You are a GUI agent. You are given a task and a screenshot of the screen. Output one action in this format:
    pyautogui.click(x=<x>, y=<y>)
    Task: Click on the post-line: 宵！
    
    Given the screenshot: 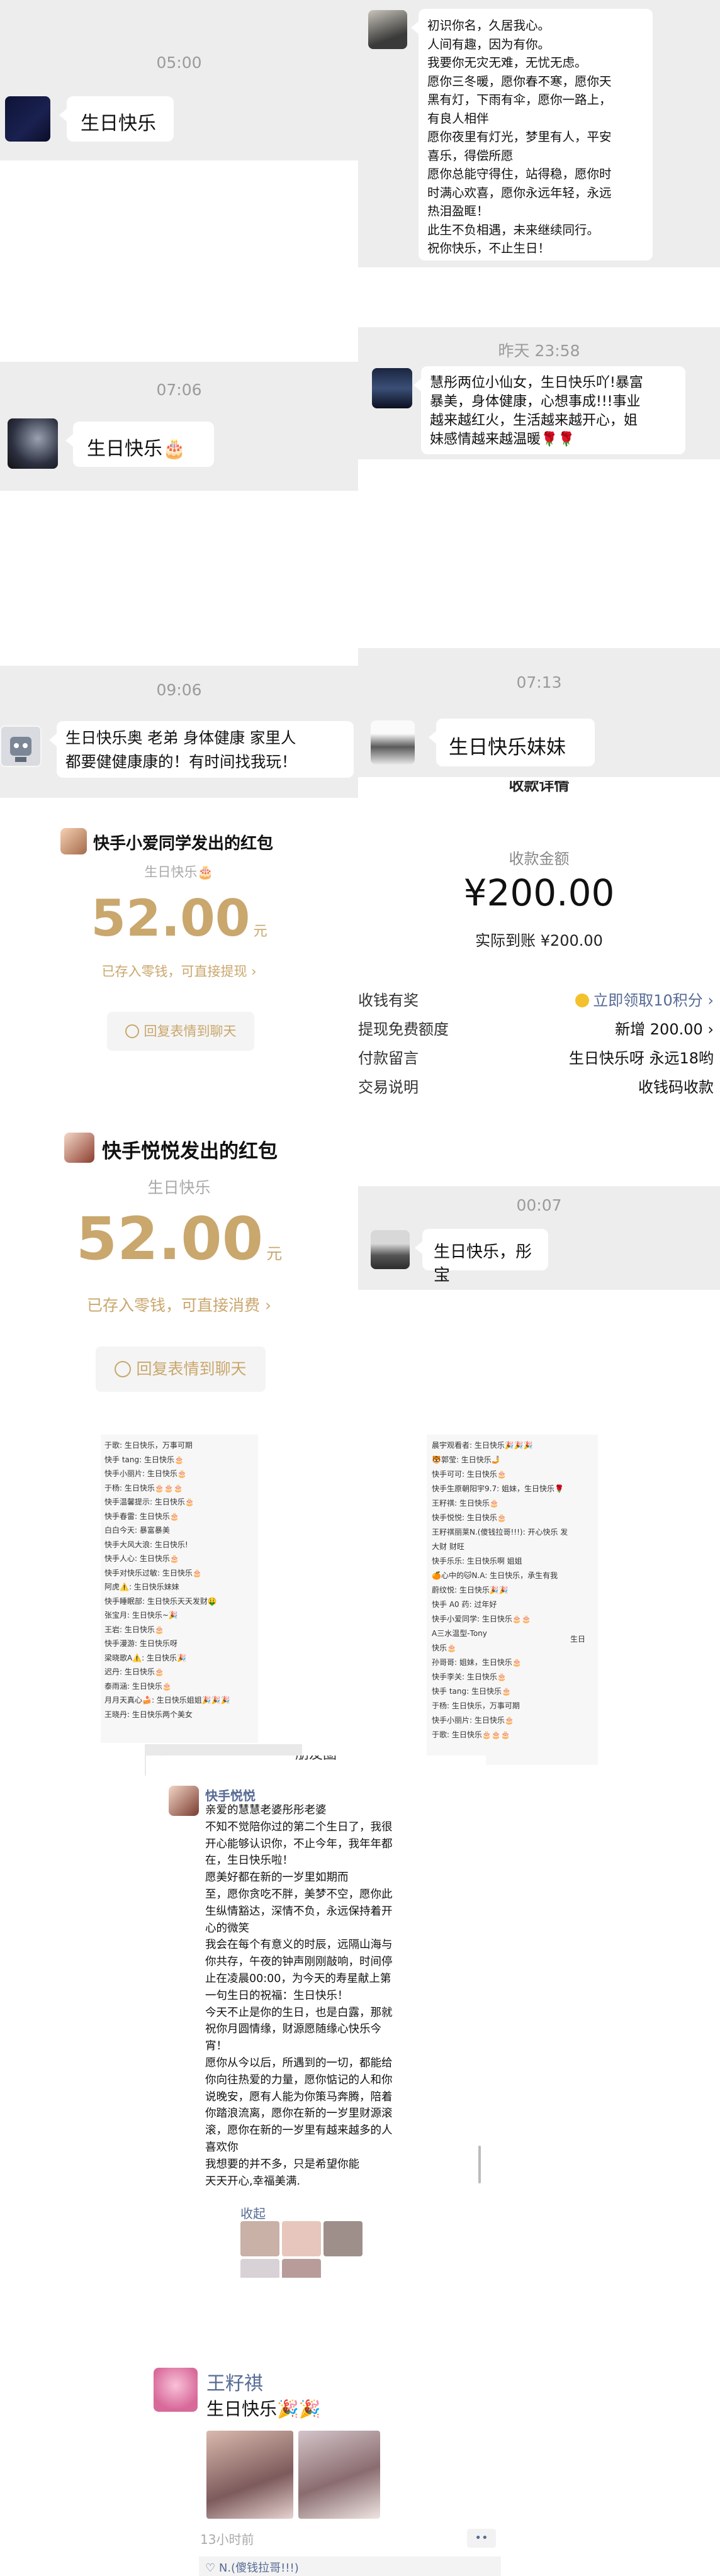 What is the action you would take?
    pyautogui.click(x=216, y=2046)
    